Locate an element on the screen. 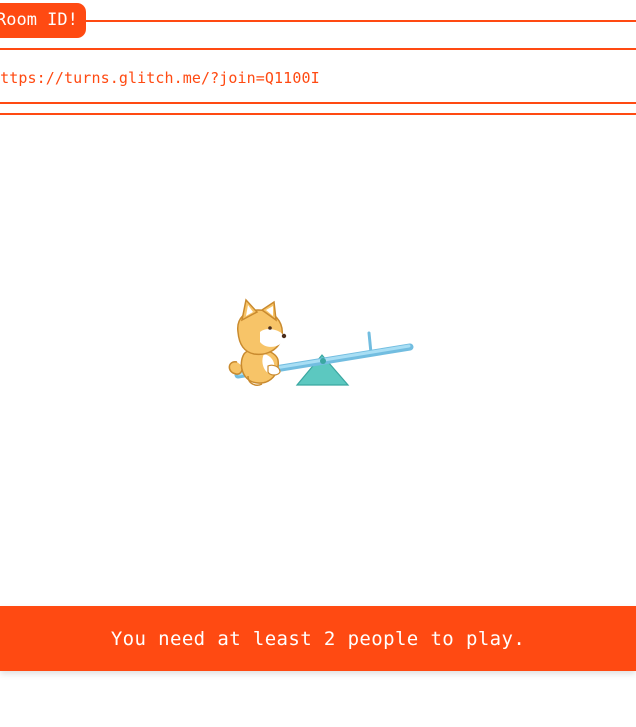  shiba-seesaw-icon is located at coordinates (321, 342).